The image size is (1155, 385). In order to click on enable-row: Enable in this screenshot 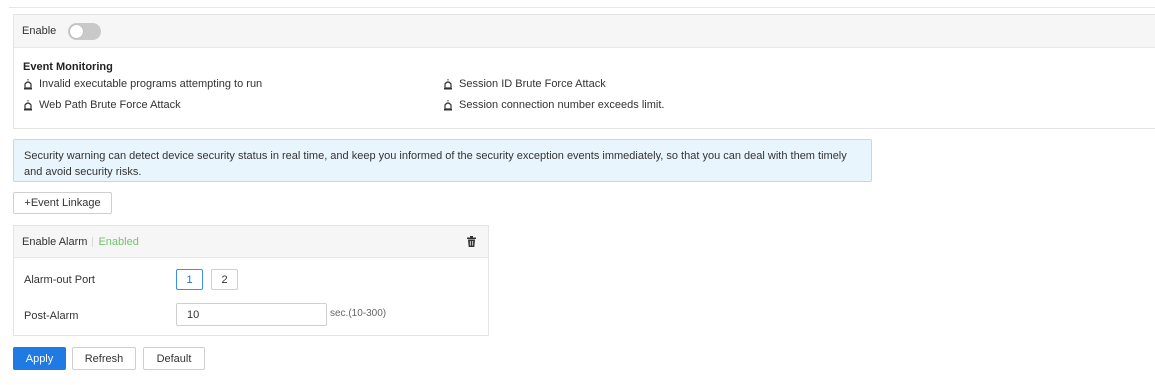, I will do `click(584, 31)`.